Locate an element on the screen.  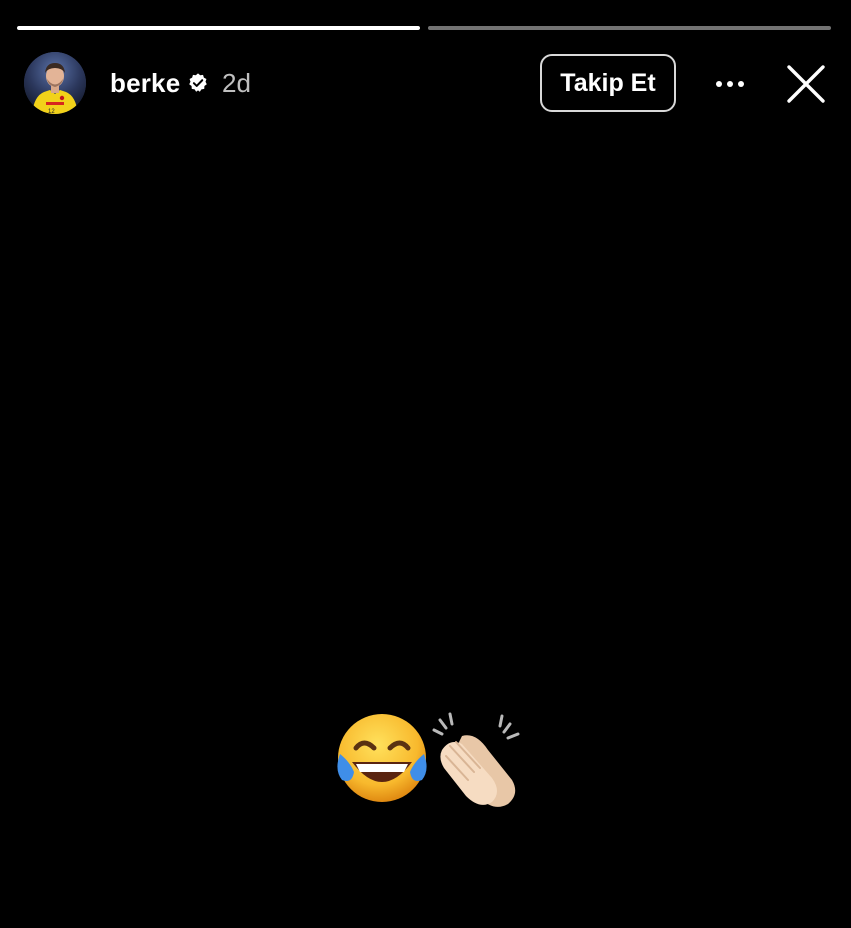
close-icon is located at coordinates (806, 84).